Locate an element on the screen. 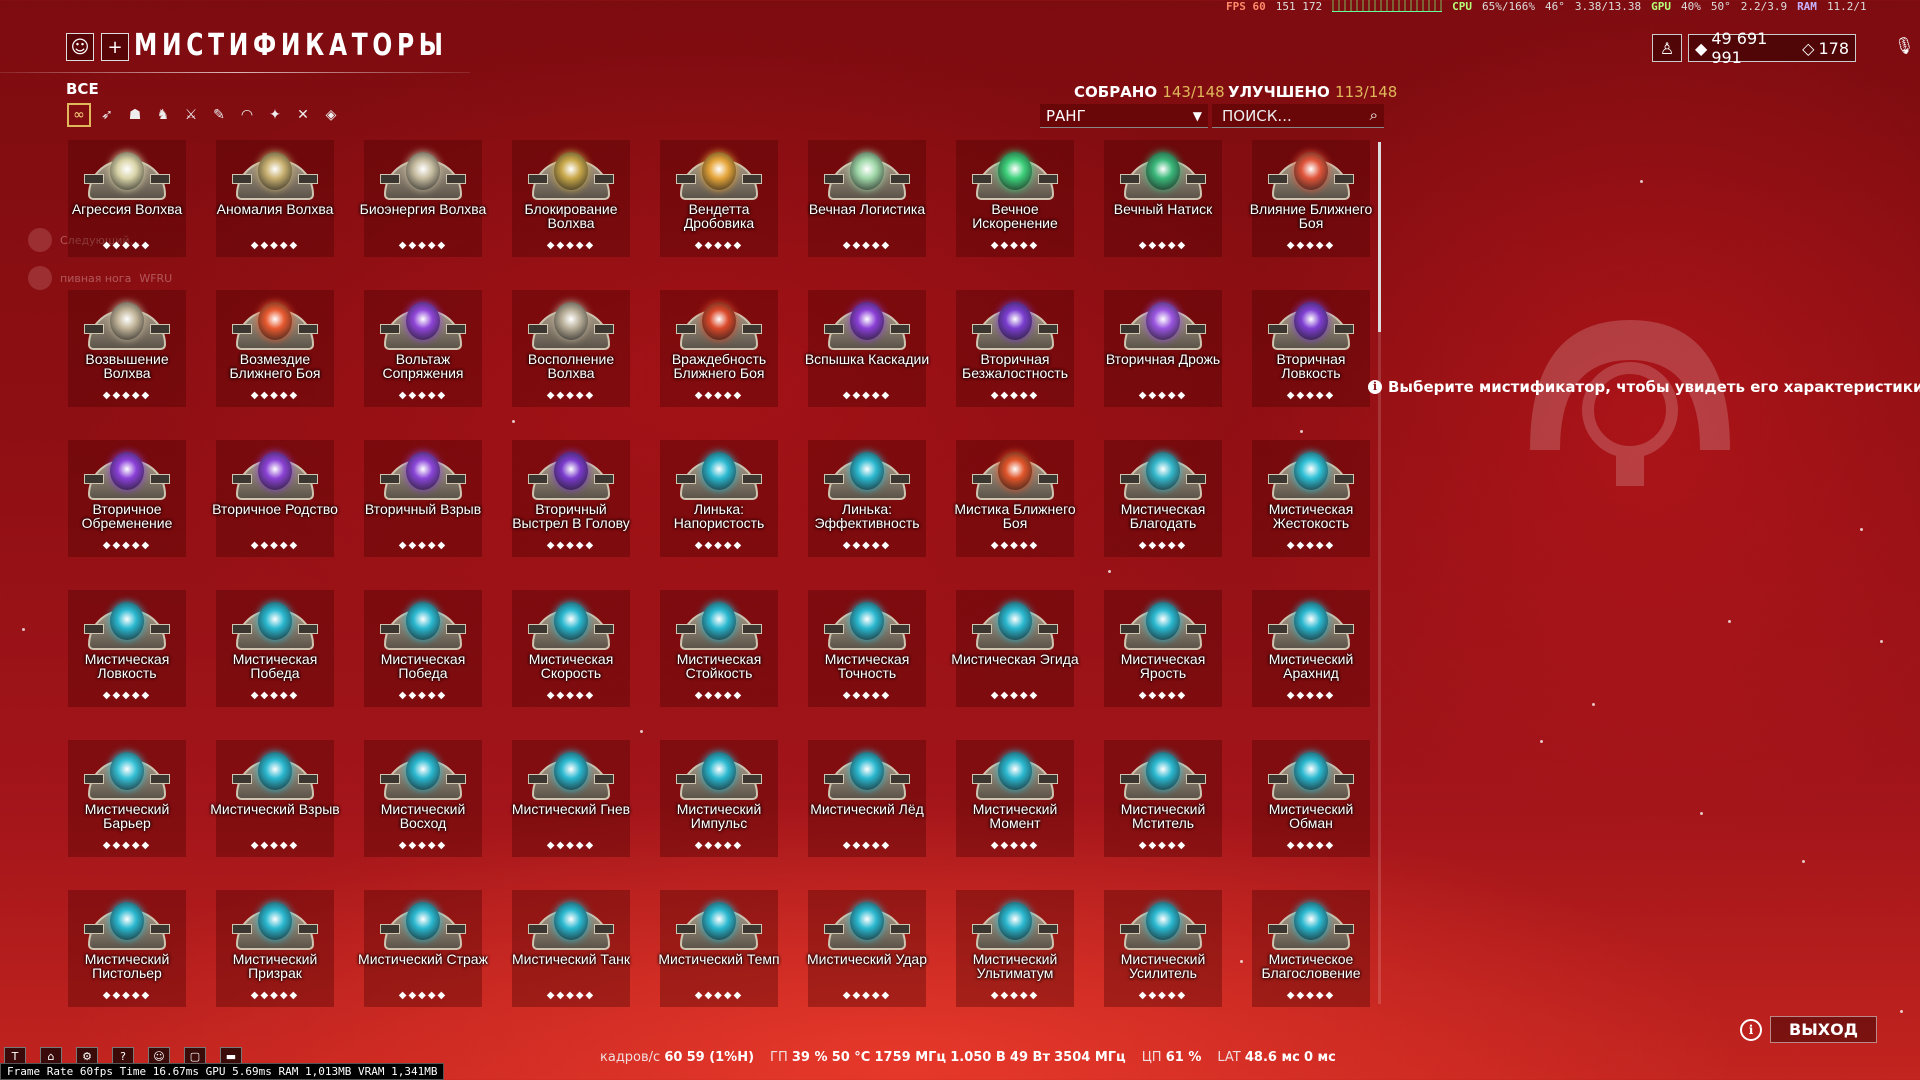 The height and width of the screenshot is (1080, 1920). arcane-card: Мистический Темп ◆◆◆◆◆ is located at coordinates (719, 948).